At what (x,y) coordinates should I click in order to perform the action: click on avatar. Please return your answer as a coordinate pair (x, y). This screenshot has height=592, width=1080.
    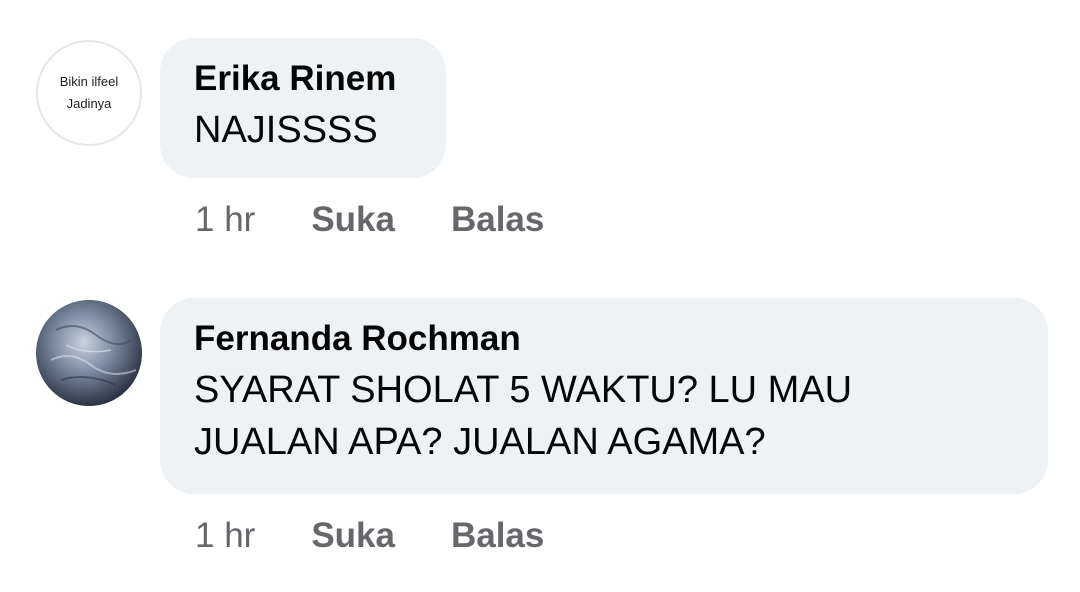
    Looking at the image, I should click on (89, 353).